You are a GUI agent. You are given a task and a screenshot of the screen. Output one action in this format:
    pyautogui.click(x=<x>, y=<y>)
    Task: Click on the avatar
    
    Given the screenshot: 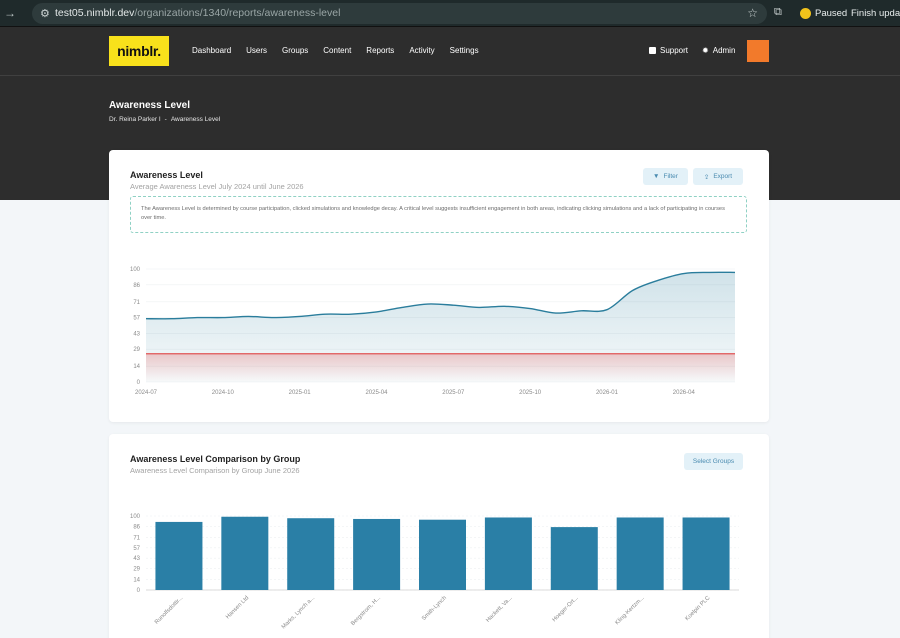 What is the action you would take?
    pyautogui.click(x=805, y=13)
    